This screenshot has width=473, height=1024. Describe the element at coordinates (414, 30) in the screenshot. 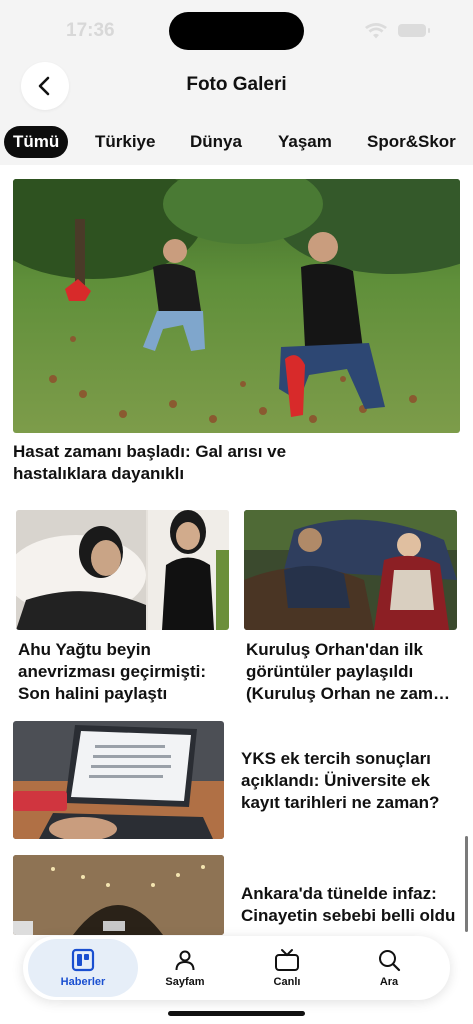

I see `battery-icon` at that location.